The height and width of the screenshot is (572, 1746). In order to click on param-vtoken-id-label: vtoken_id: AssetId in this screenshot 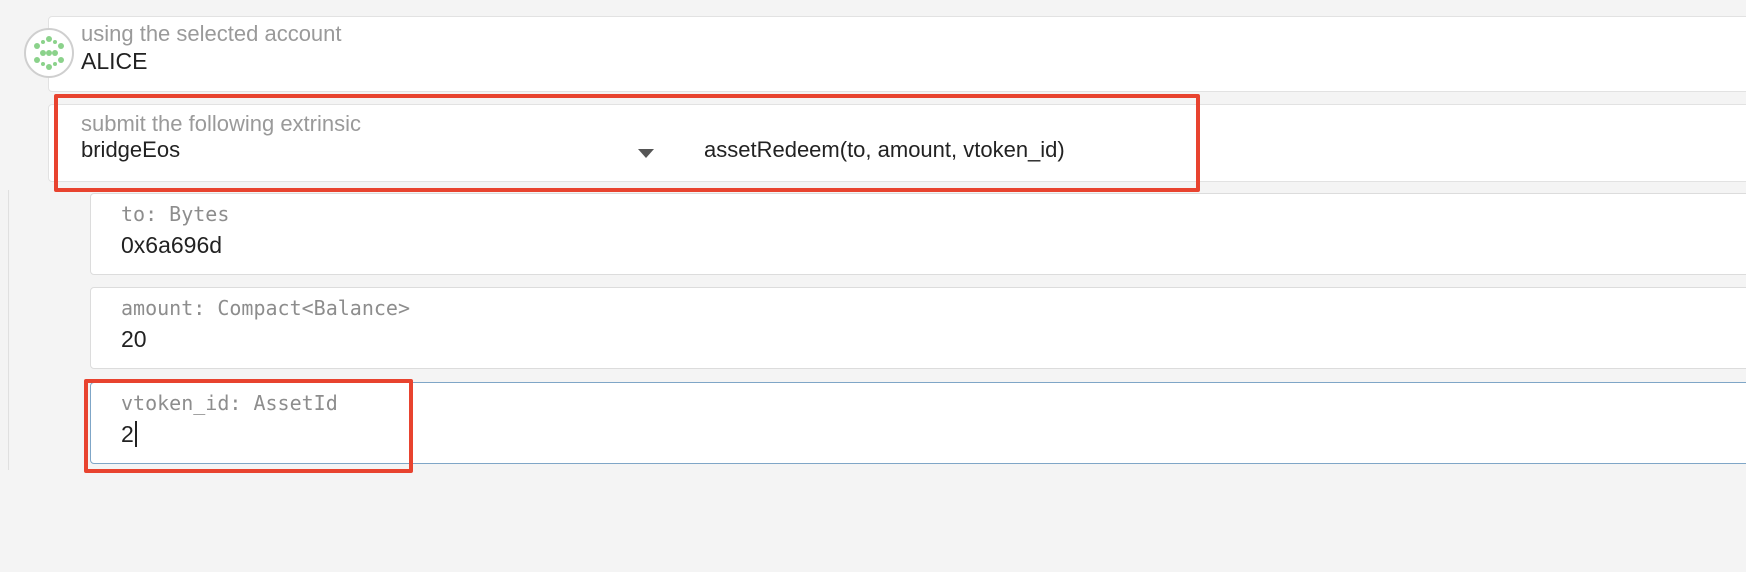, I will do `click(229, 403)`.